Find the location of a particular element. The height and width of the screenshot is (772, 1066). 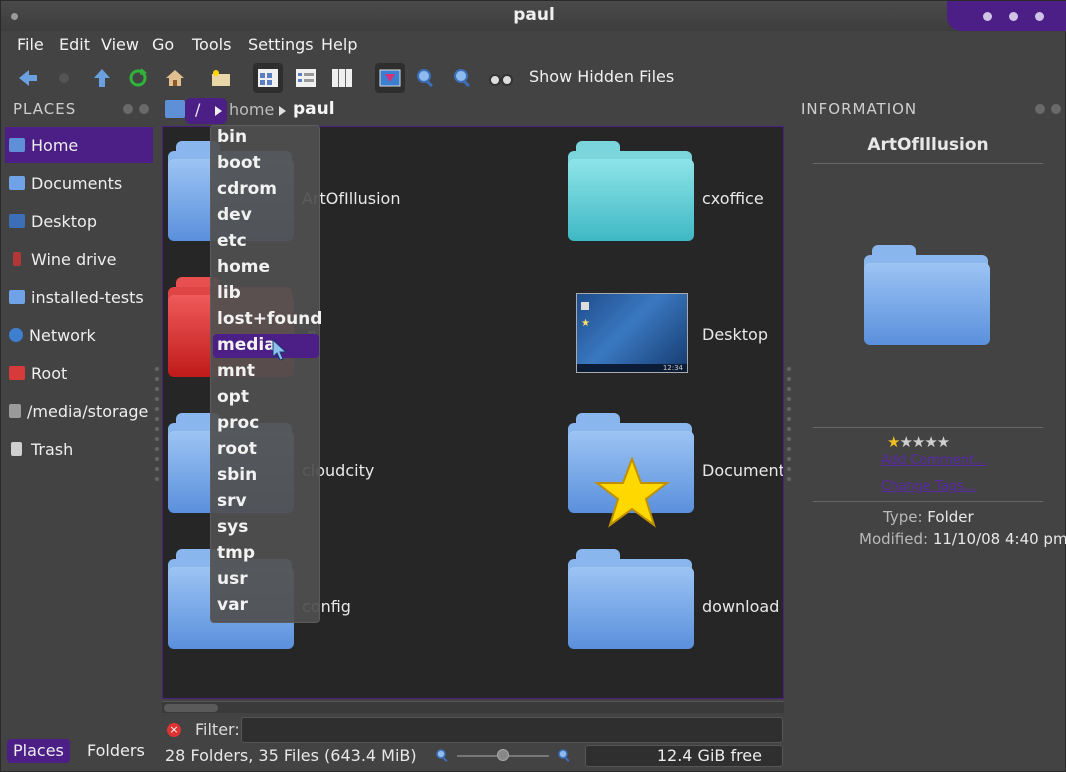

breadcrumb-root: / is located at coordinates (206, 111).